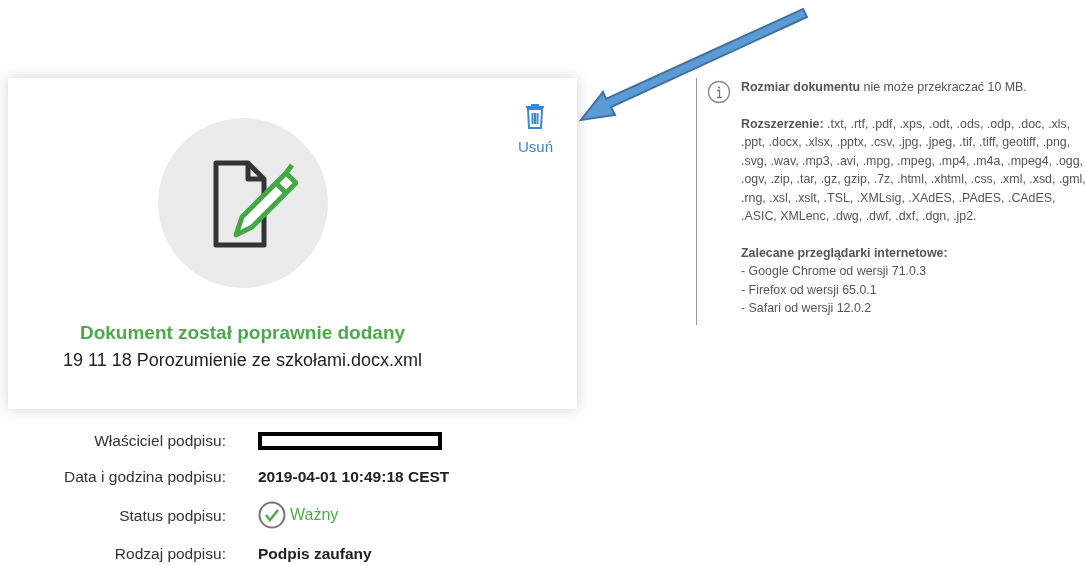 The image size is (1085, 565). I want to click on info-icon, so click(719, 92).